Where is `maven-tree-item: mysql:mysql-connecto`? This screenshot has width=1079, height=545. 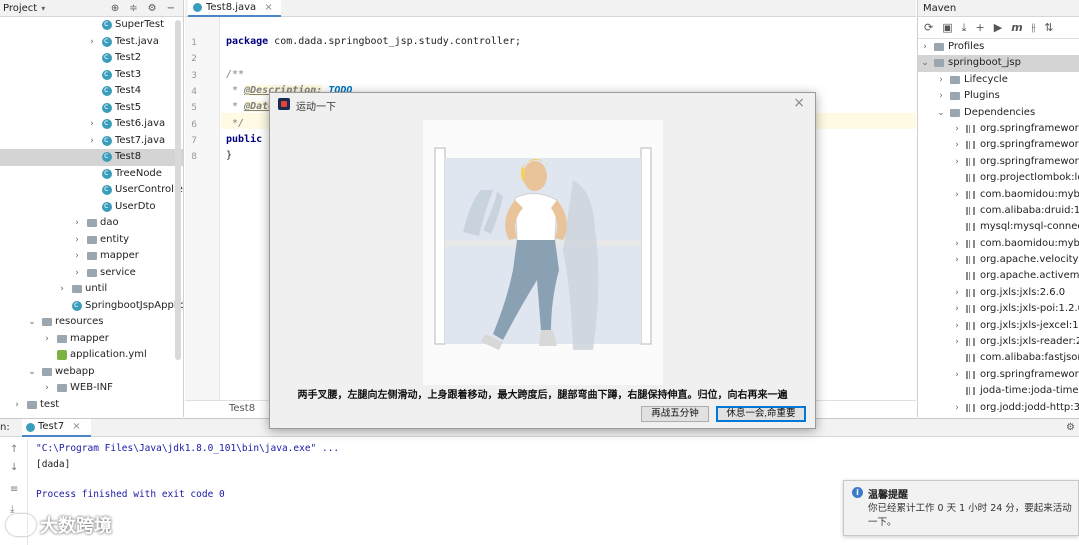 maven-tree-item: mysql:mysql-connecto is located at coordinates (998, 227).